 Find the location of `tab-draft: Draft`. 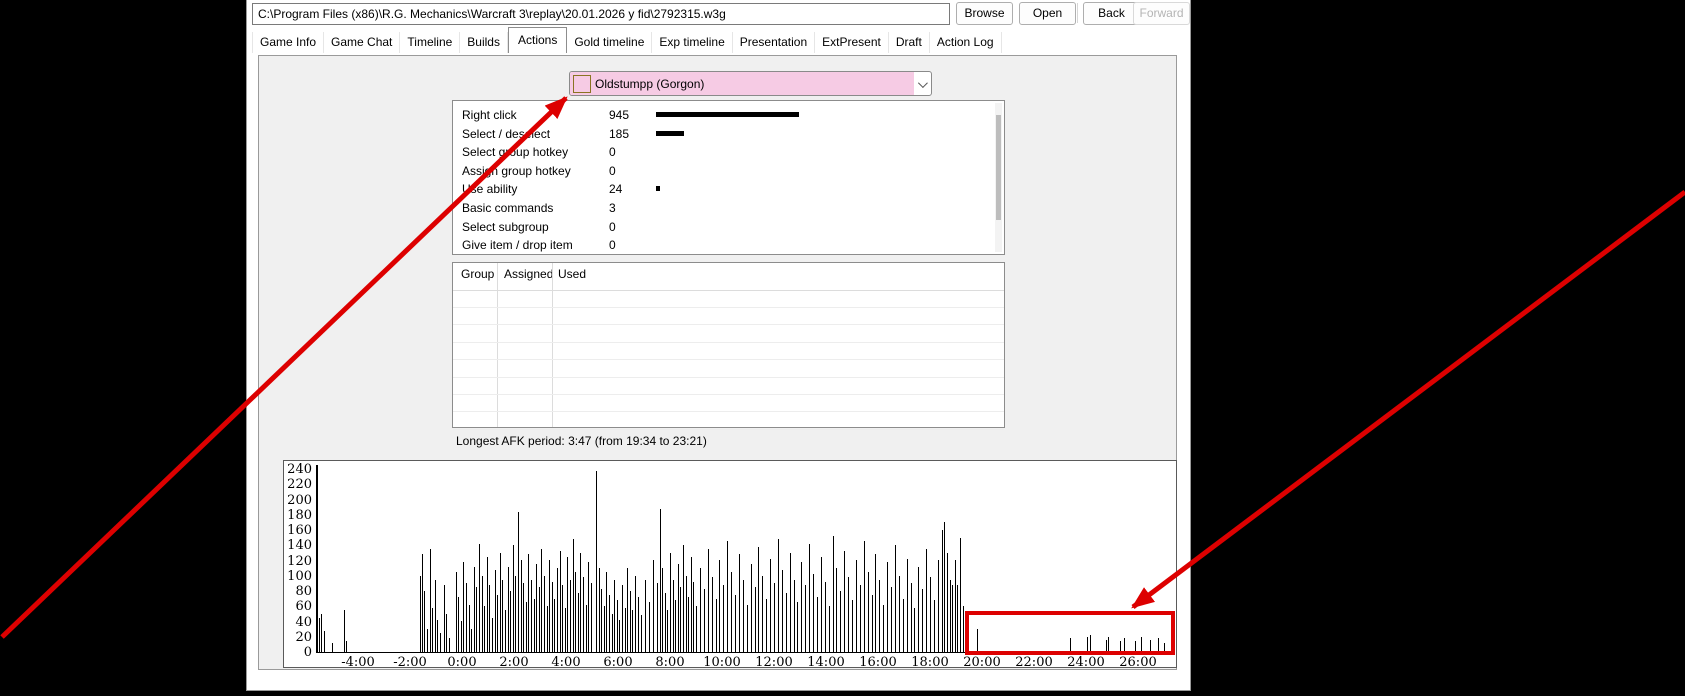

tab-draft: Draft is located at coordinates (909, 42).